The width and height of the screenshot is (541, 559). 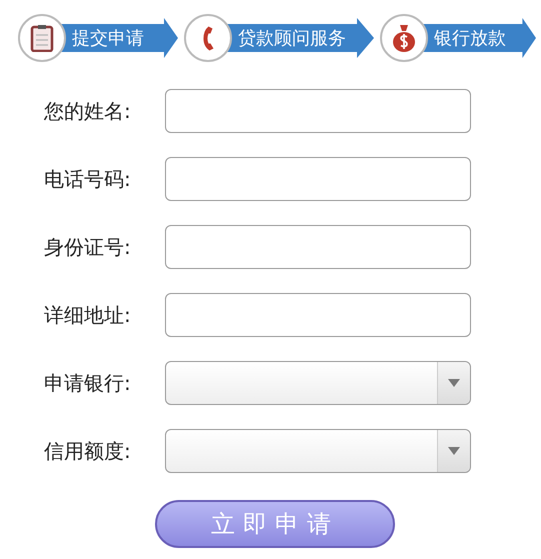 I want to click on field-label: 电话号码:, so click(x=88, y=179).